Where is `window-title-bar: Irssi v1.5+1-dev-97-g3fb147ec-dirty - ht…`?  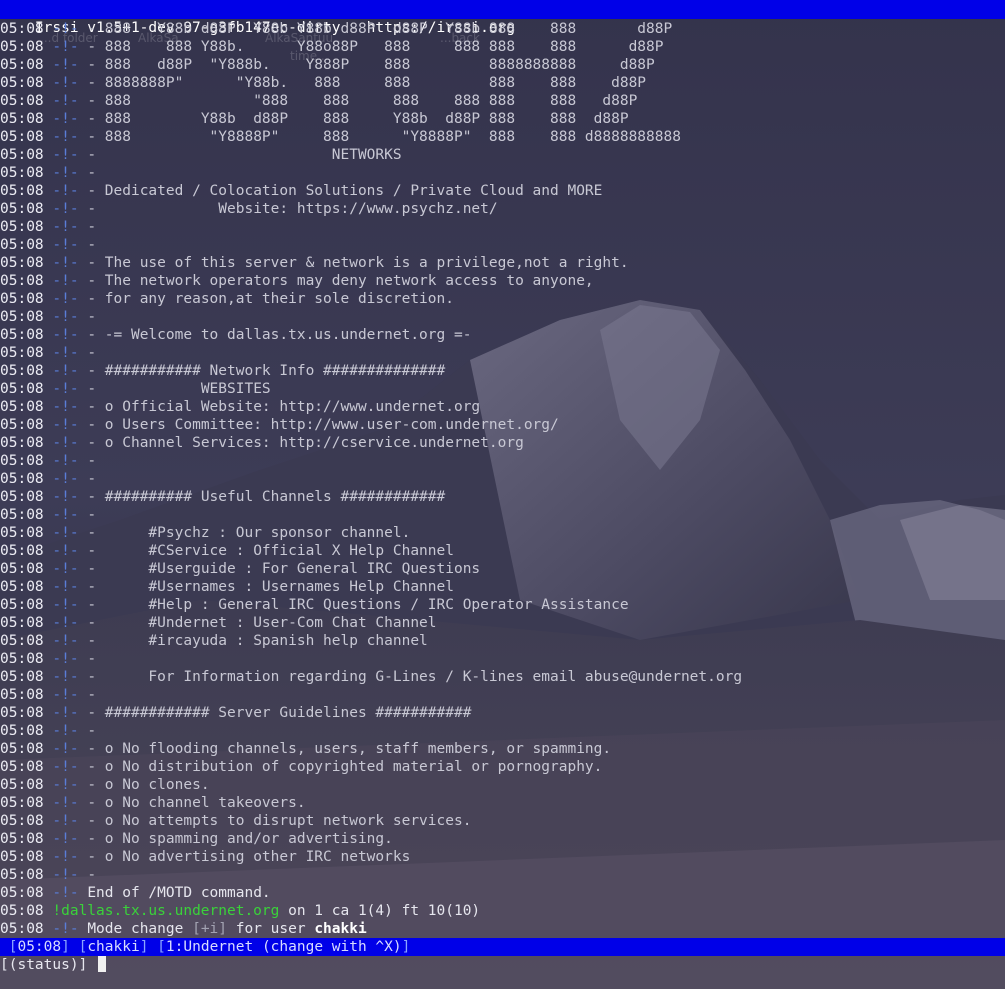
window-title-bar: Irssi v1.5+1-dev-97-g3fb147ec-dirty - ht… is located at coordinates (502, 18).